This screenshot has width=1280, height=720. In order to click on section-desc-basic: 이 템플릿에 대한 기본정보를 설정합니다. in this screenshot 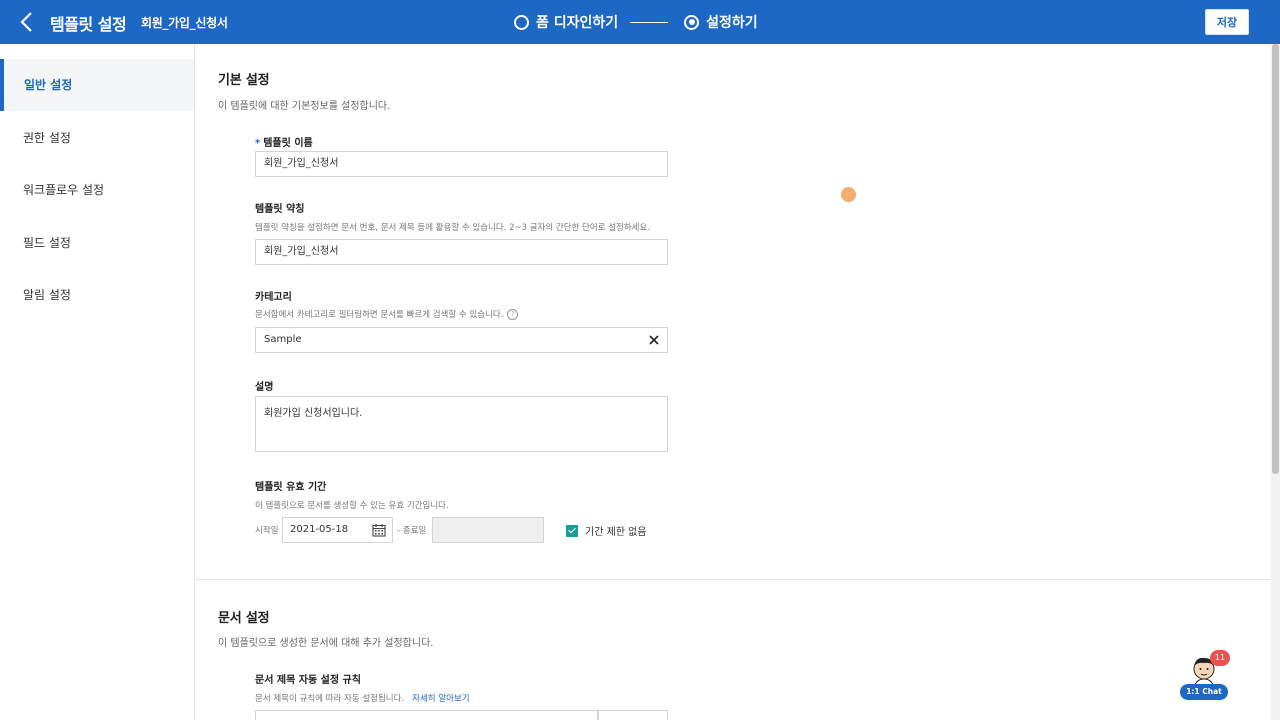, I will do `click(304, 106)`.